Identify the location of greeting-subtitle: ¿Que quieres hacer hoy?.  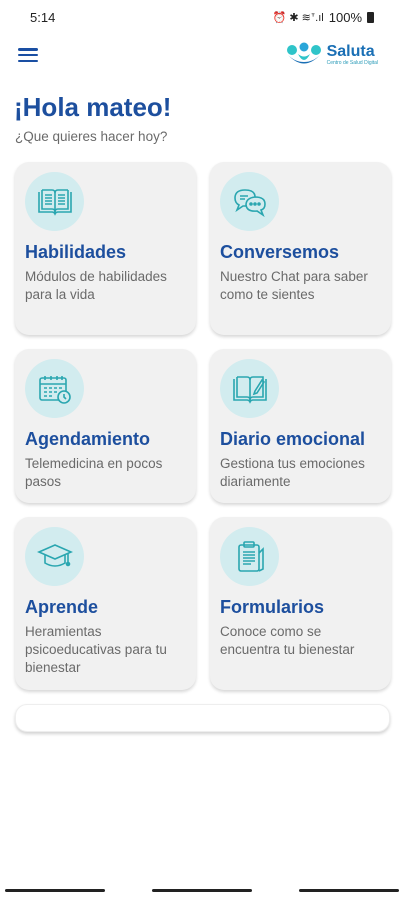
(91, 136).